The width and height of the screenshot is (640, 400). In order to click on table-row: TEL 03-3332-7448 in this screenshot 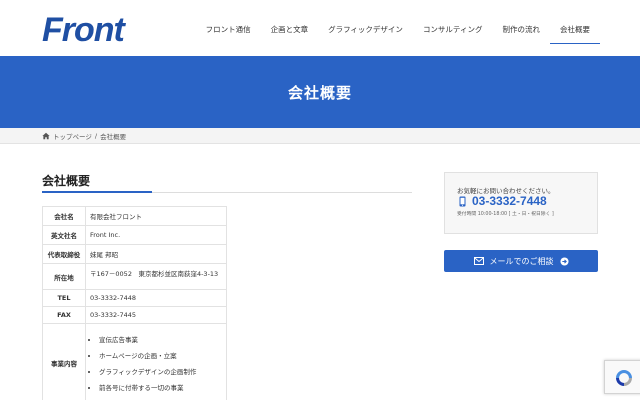, I will do `click(134, 298)`.